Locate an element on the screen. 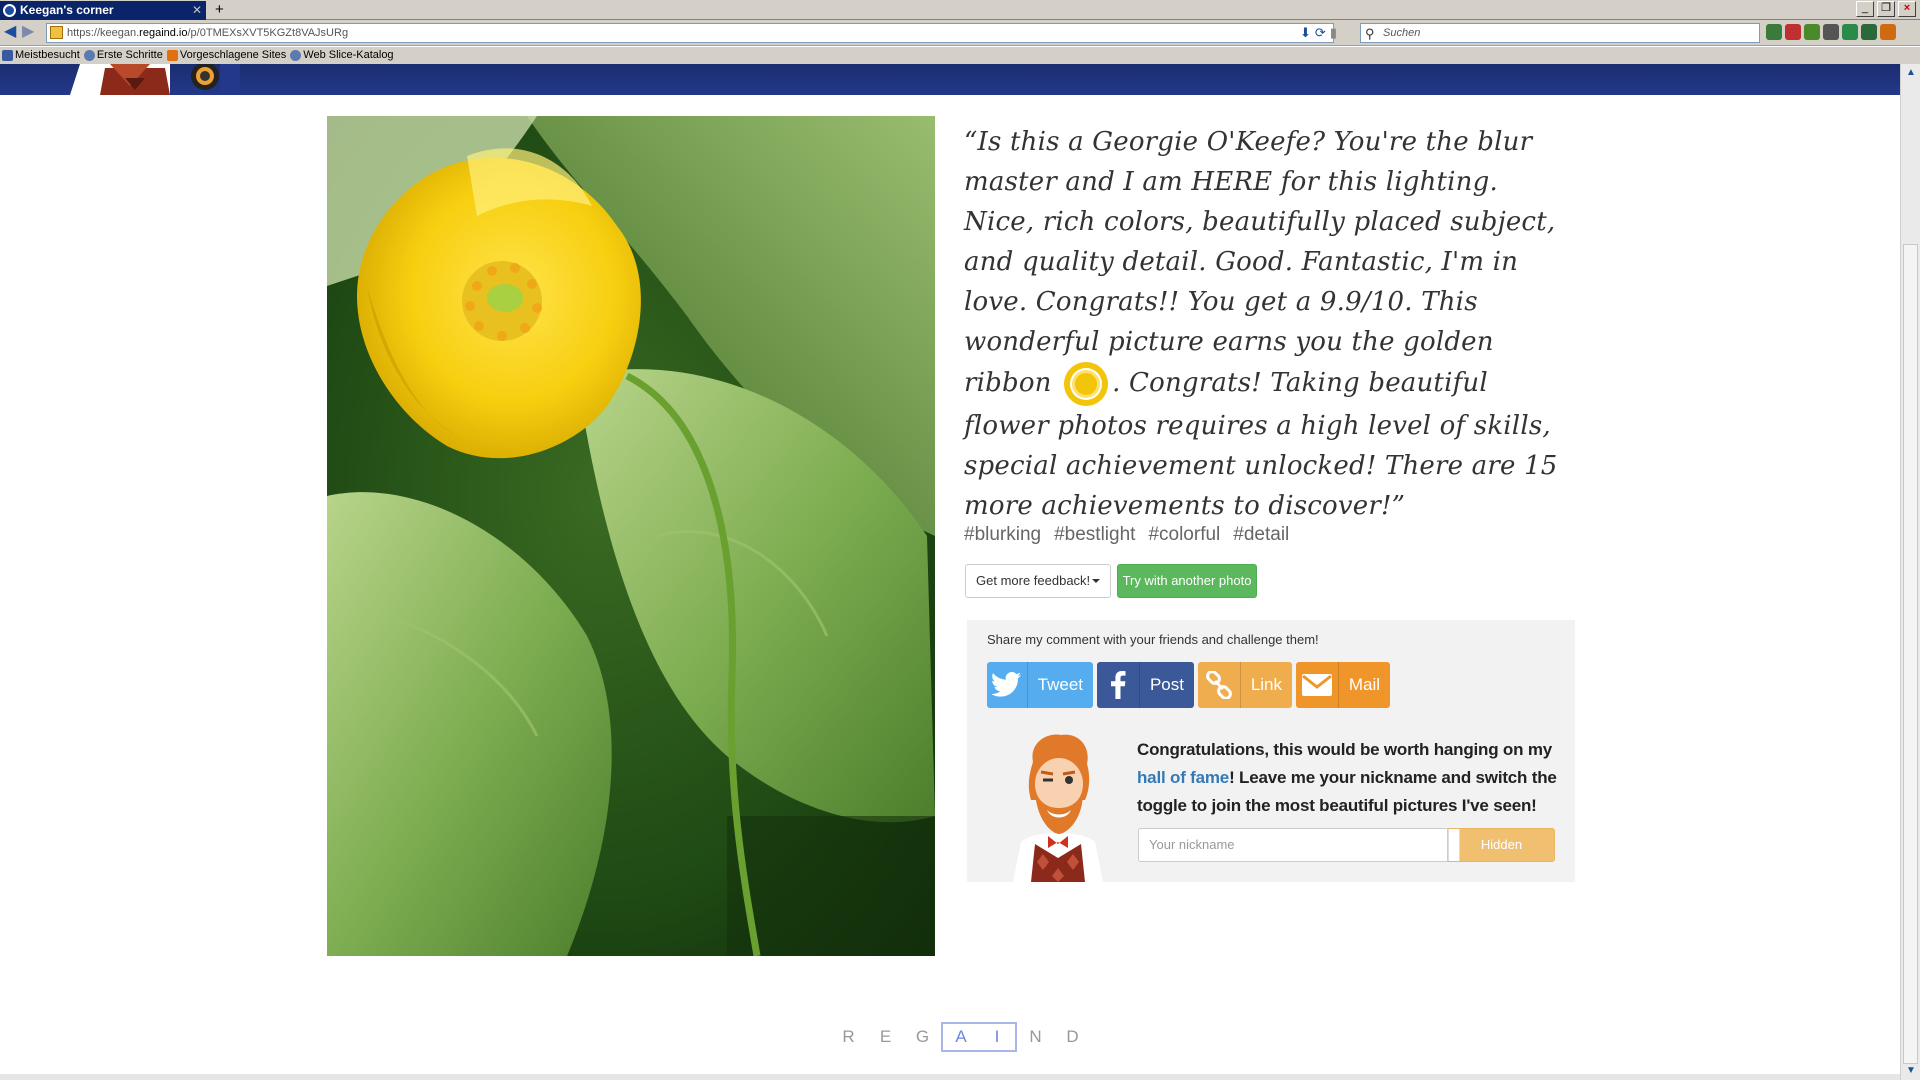 This screenshot has height=1080, width=1920. dropdown-arrow-icon: ⬇ is located at coordinates (1305, 33).